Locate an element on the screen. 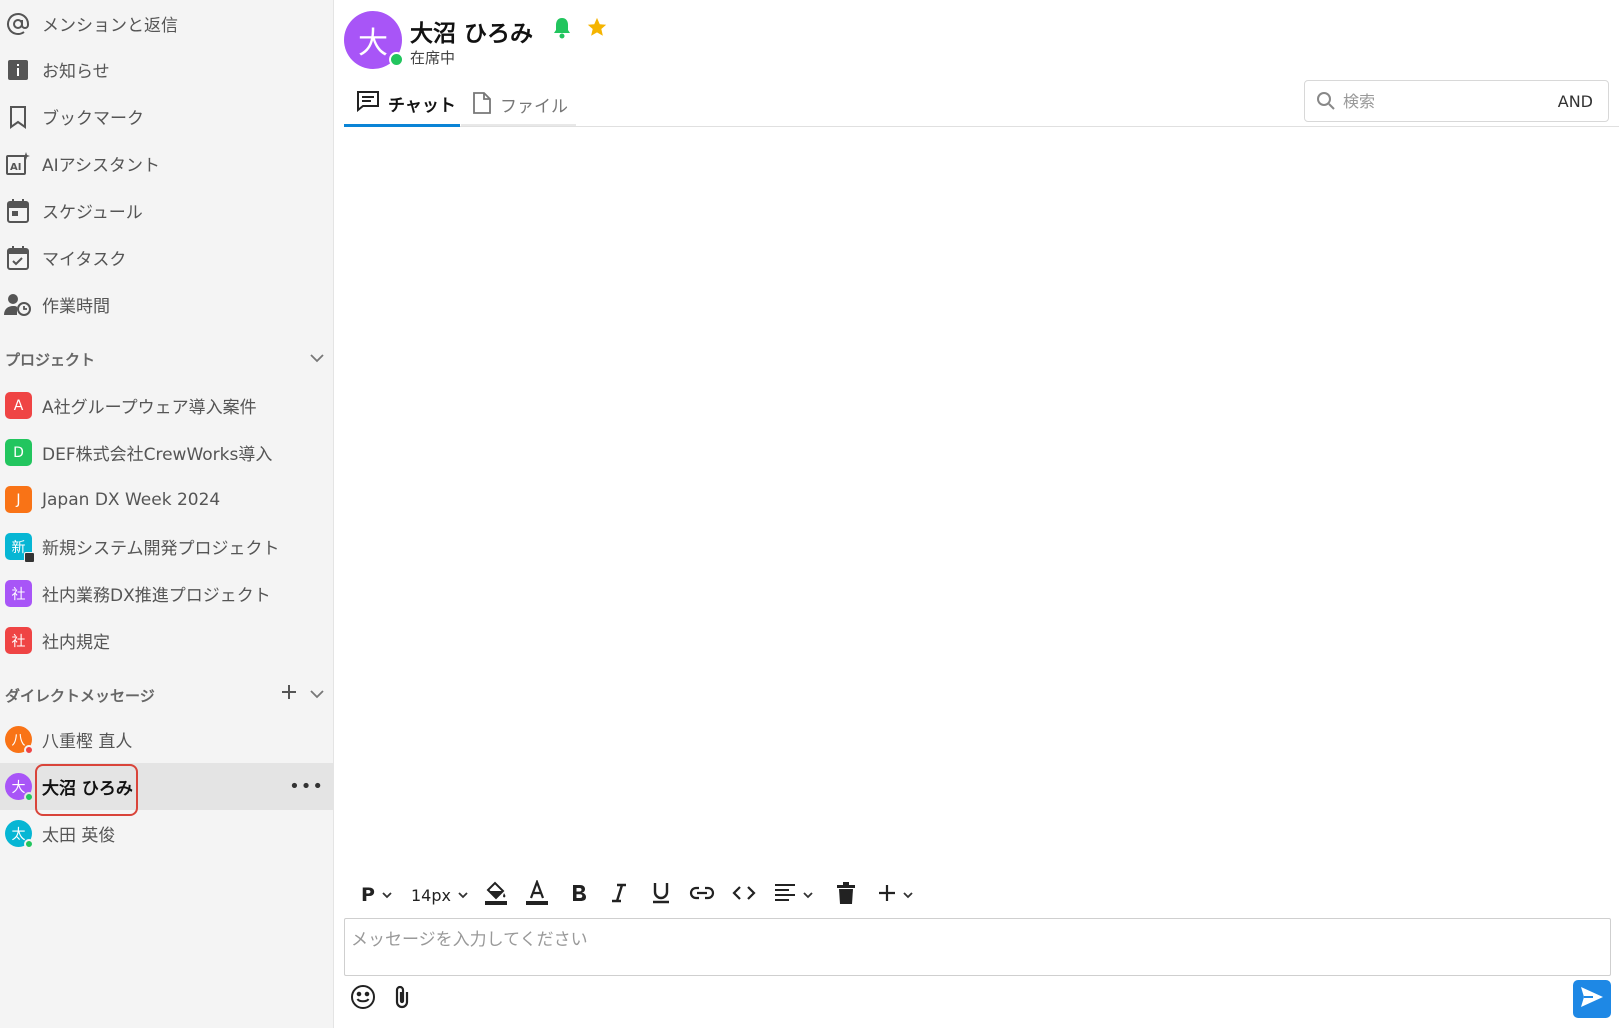  nav-bookmarks: ブックマーク is located at coordinates (167, 116).